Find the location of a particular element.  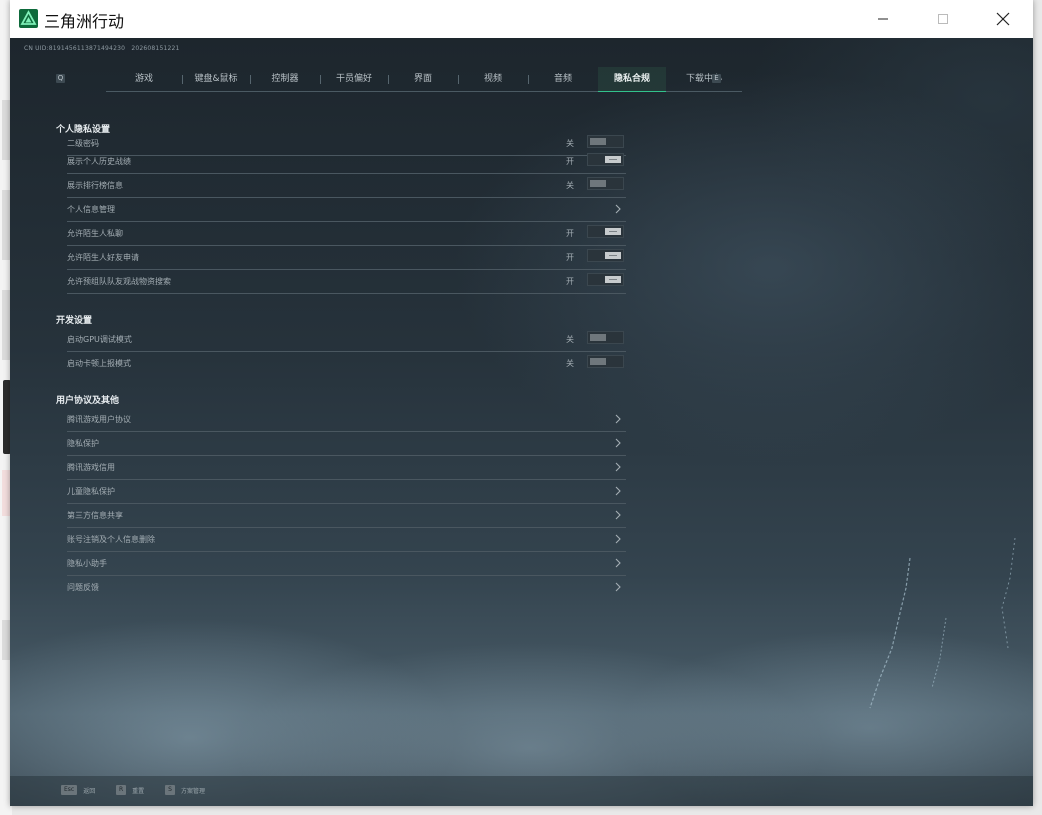

link-row-feedback: 问题反馈 is located at coordinates (346, 587).